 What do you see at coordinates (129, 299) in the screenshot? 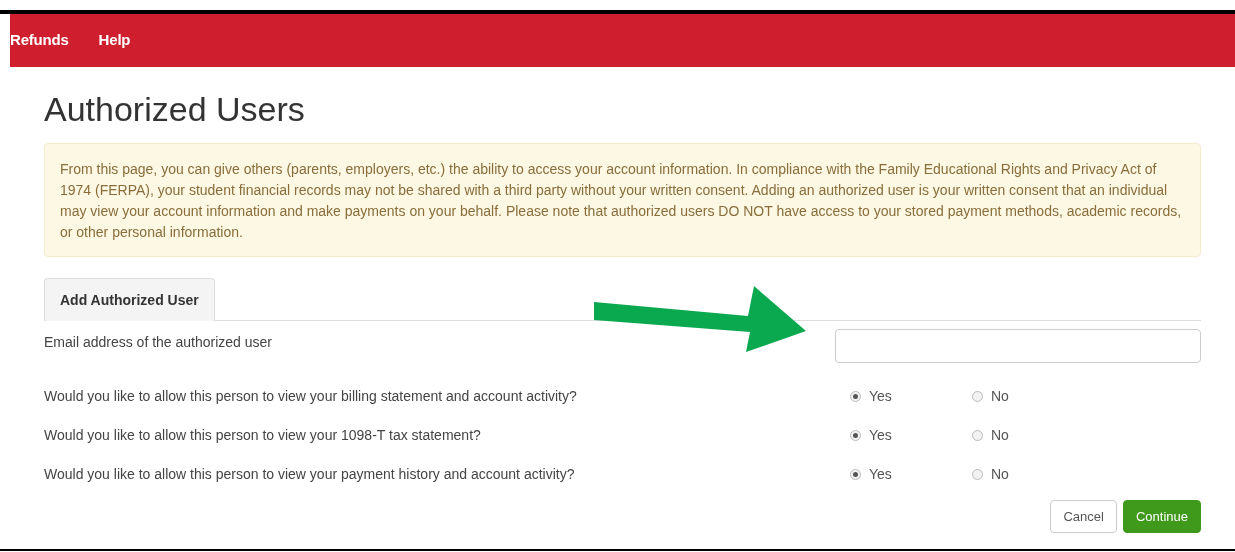
I see `tab: Add Authorized User` at bounding box center [129, 299].